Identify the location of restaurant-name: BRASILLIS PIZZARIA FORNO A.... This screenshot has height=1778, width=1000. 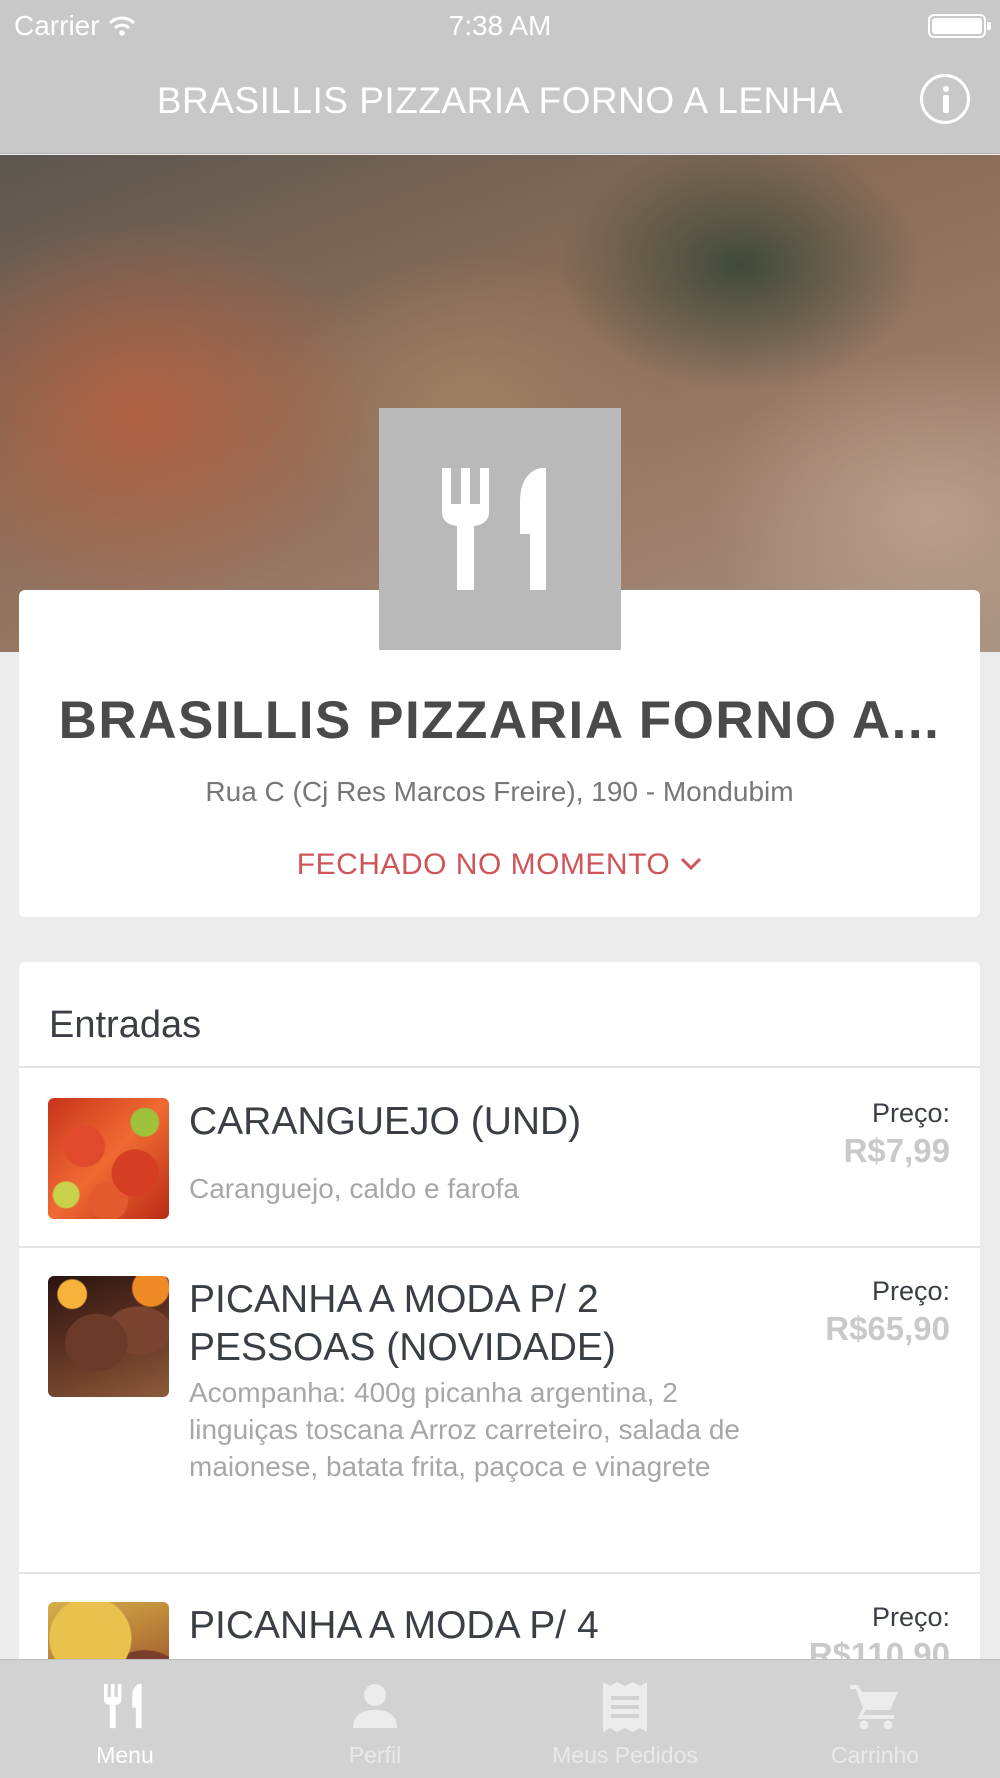
(499, 720).